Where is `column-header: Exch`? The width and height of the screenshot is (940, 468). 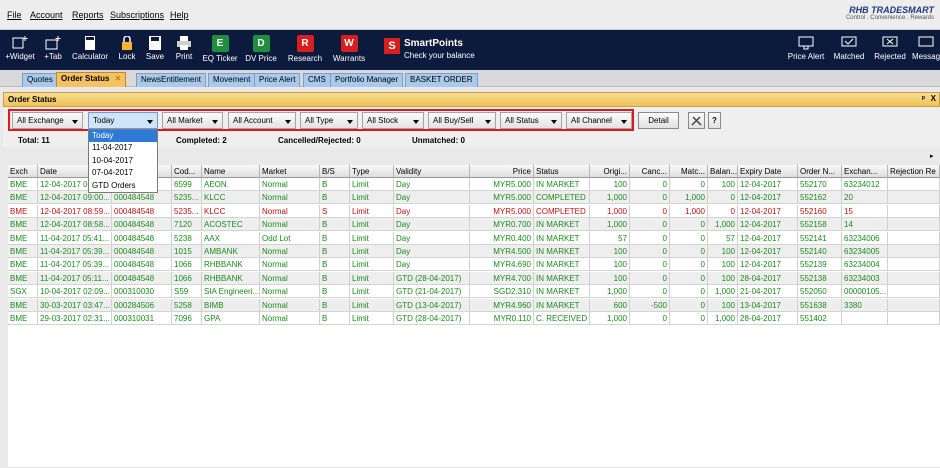 column-header: Exch is located at coordinates (23, 171).